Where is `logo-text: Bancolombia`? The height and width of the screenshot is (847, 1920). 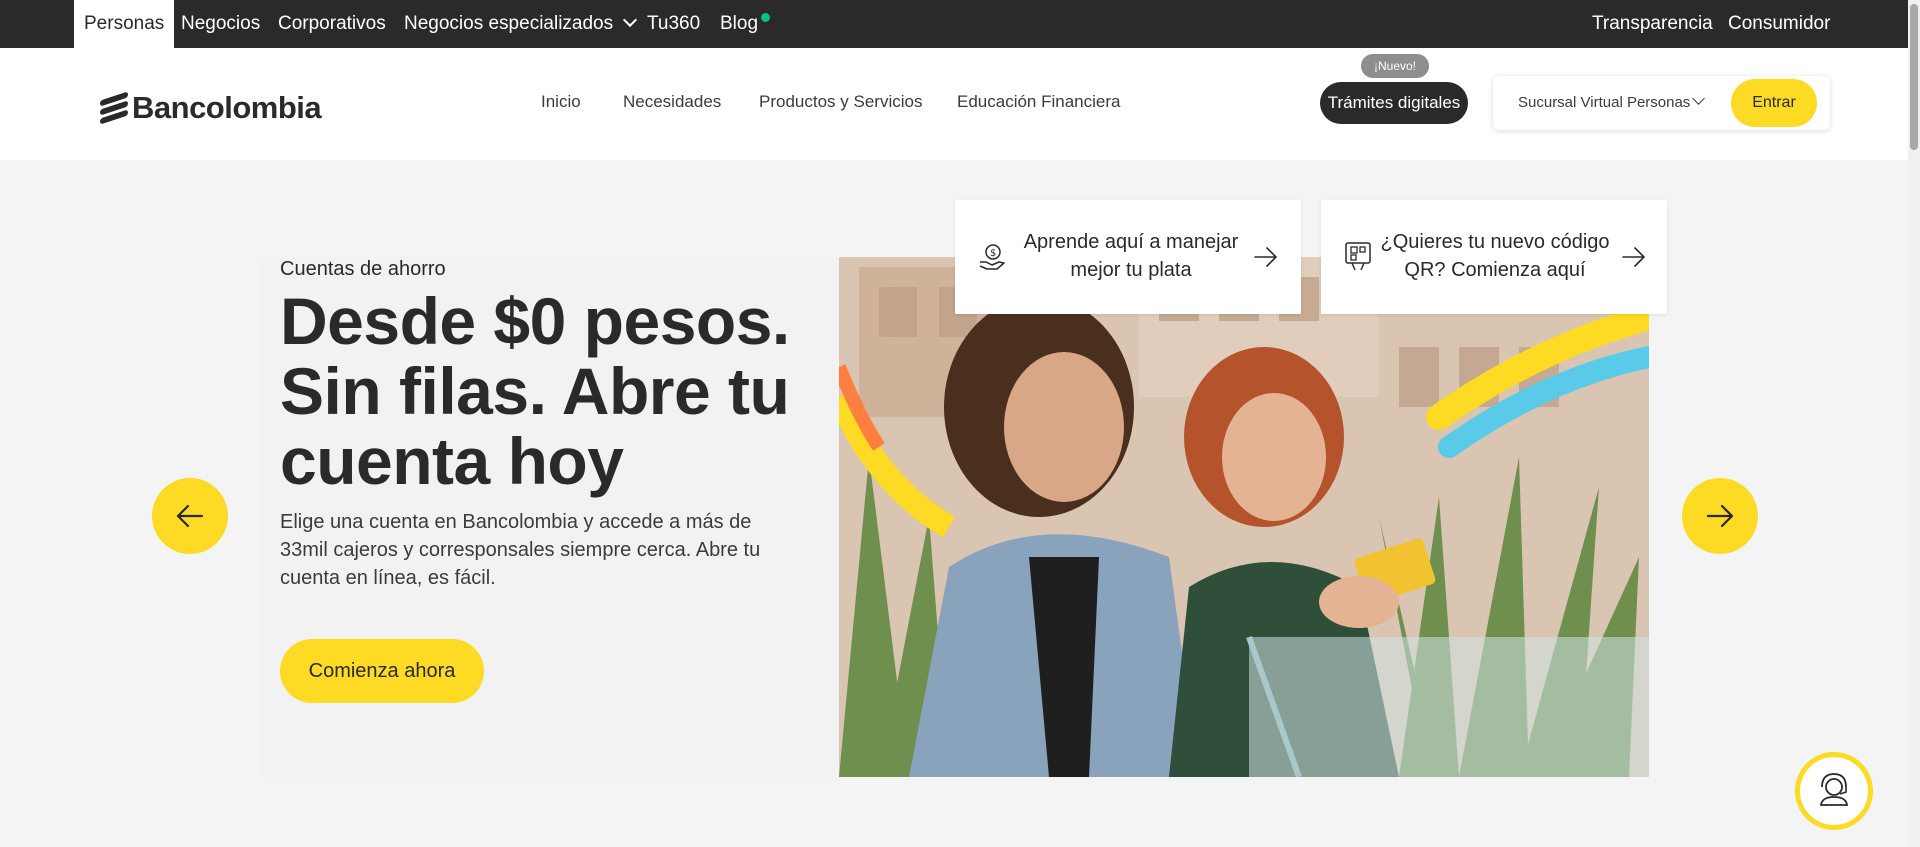 logo-text: Bancolombia is located at coordinates (227, 107).